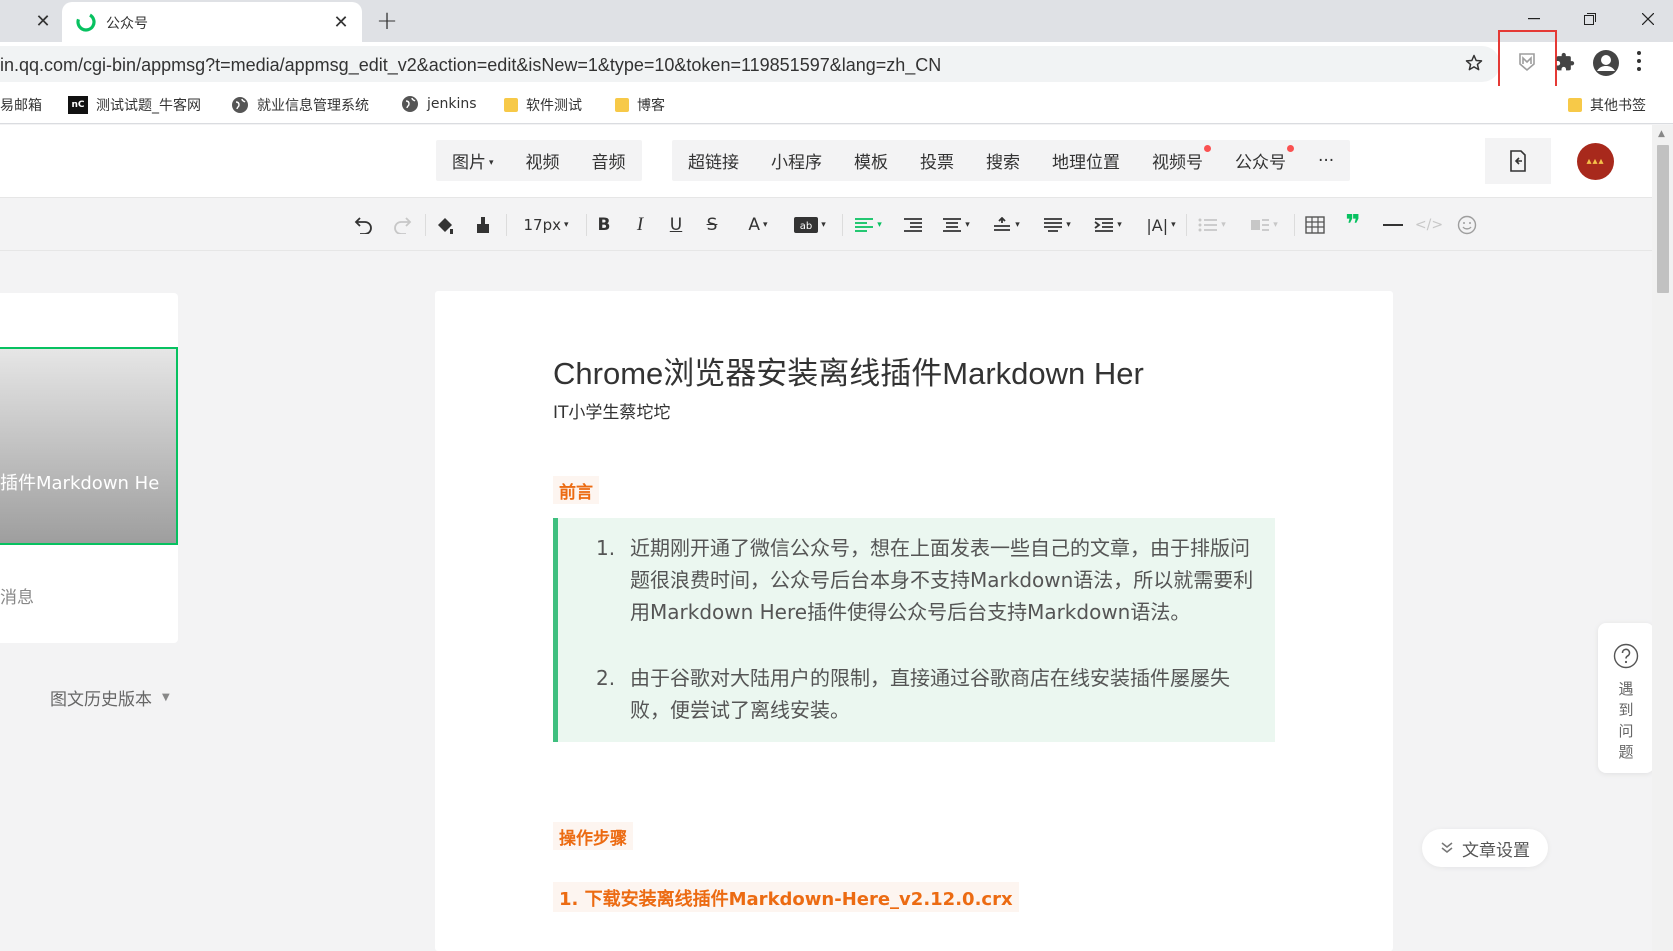  Describe the element at coordinates (1177, 163) in the screenshot. I see `insert-label: 视频号` at that location.